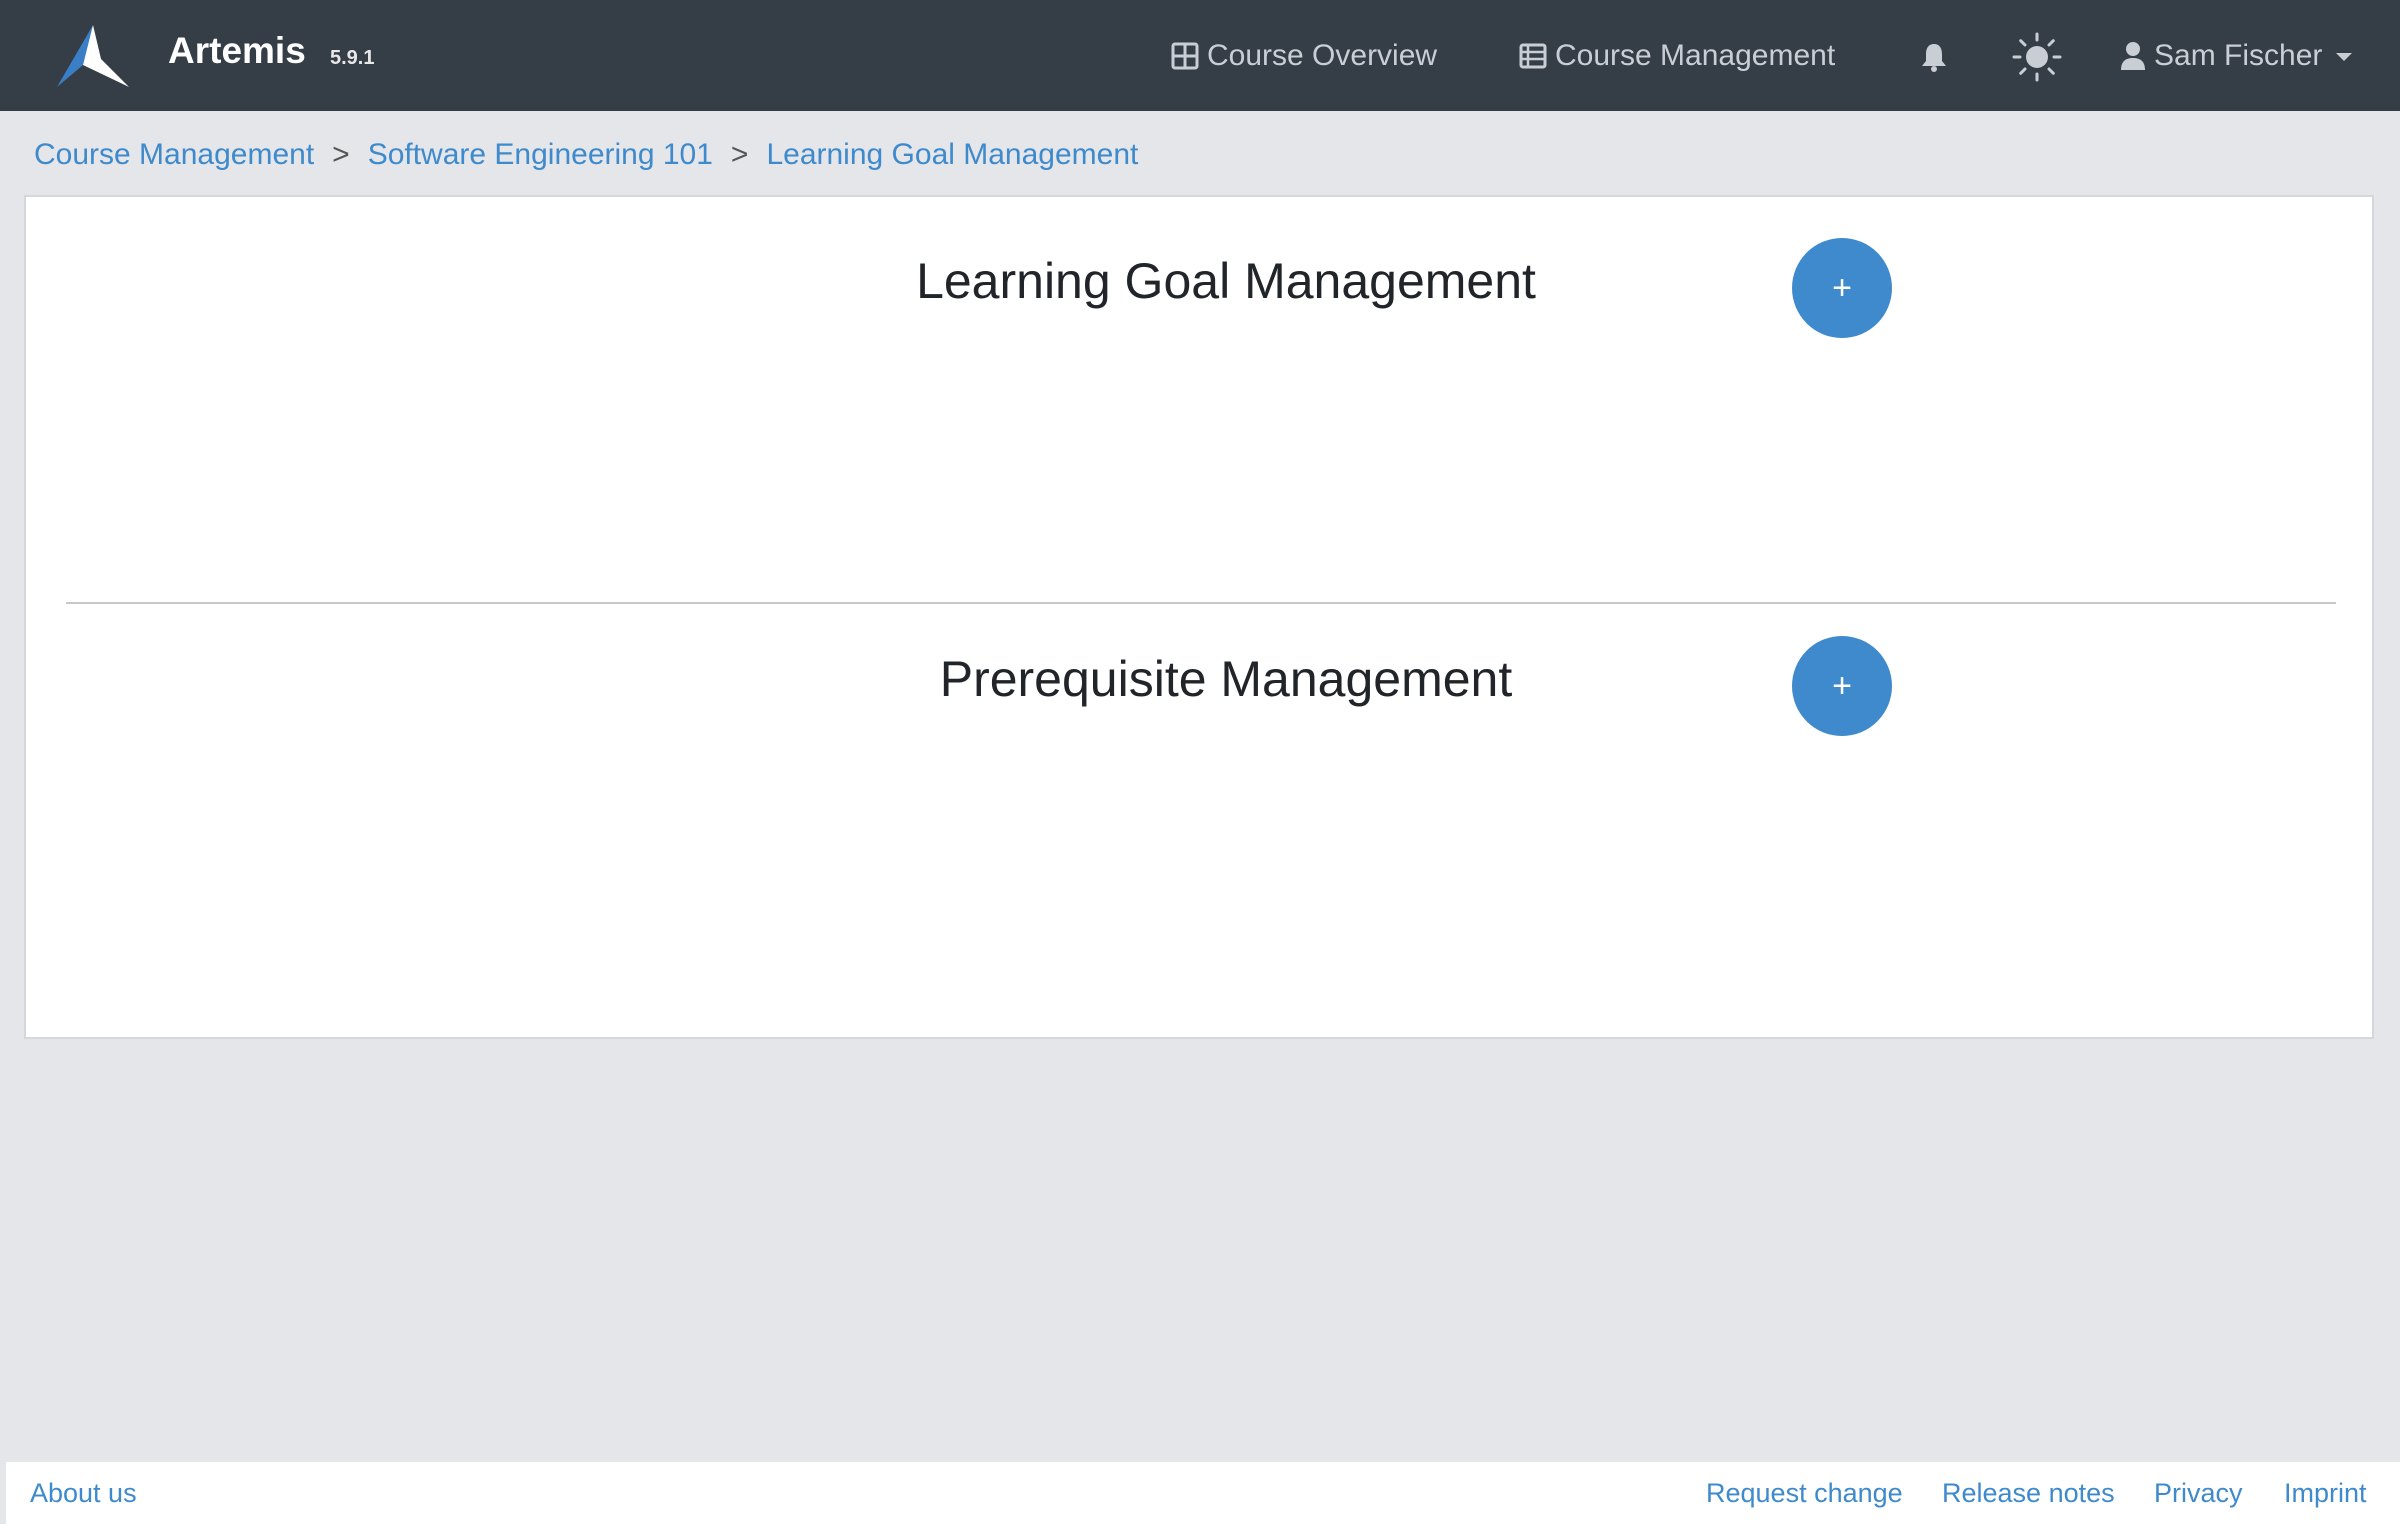 The height and width of the screenshot is (1524, 2400). I want to click on add-prerequisite-button: +, so click(1842, 686).